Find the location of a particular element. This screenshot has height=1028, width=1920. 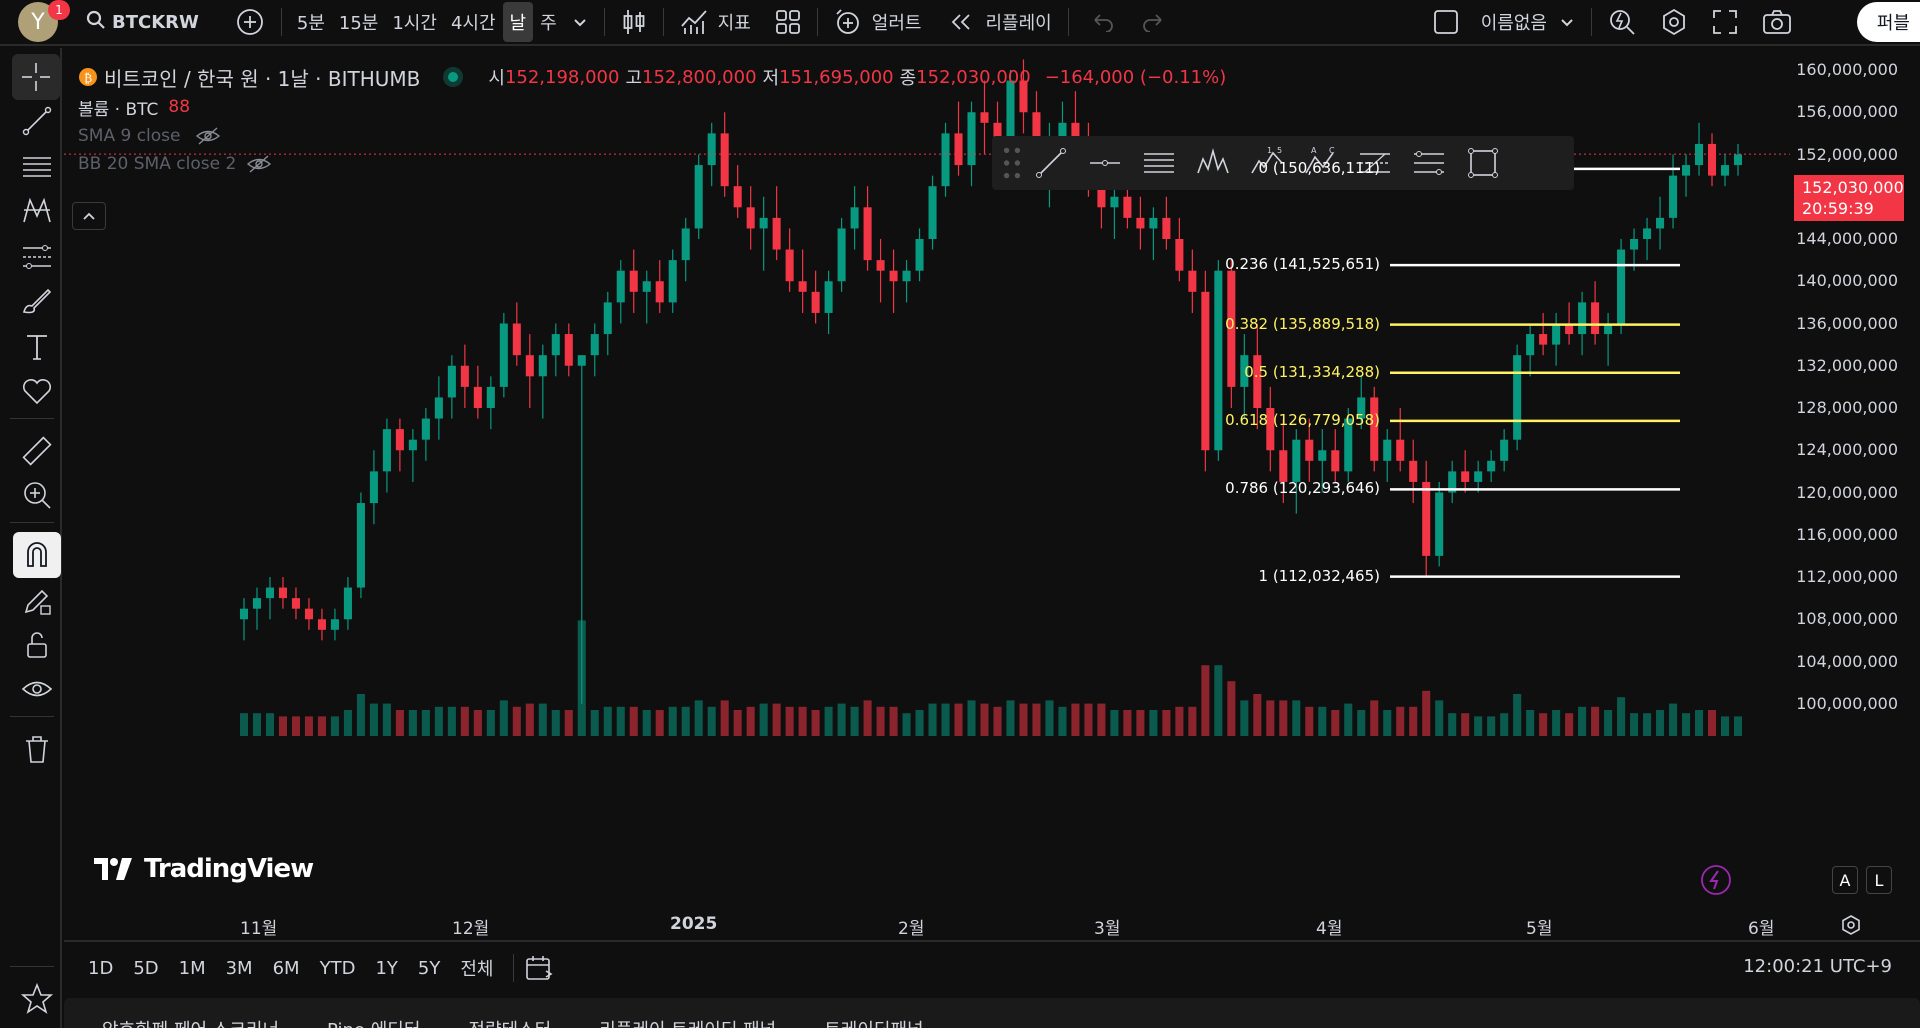

legend-collapse-button is located at coordinates (89, 216).